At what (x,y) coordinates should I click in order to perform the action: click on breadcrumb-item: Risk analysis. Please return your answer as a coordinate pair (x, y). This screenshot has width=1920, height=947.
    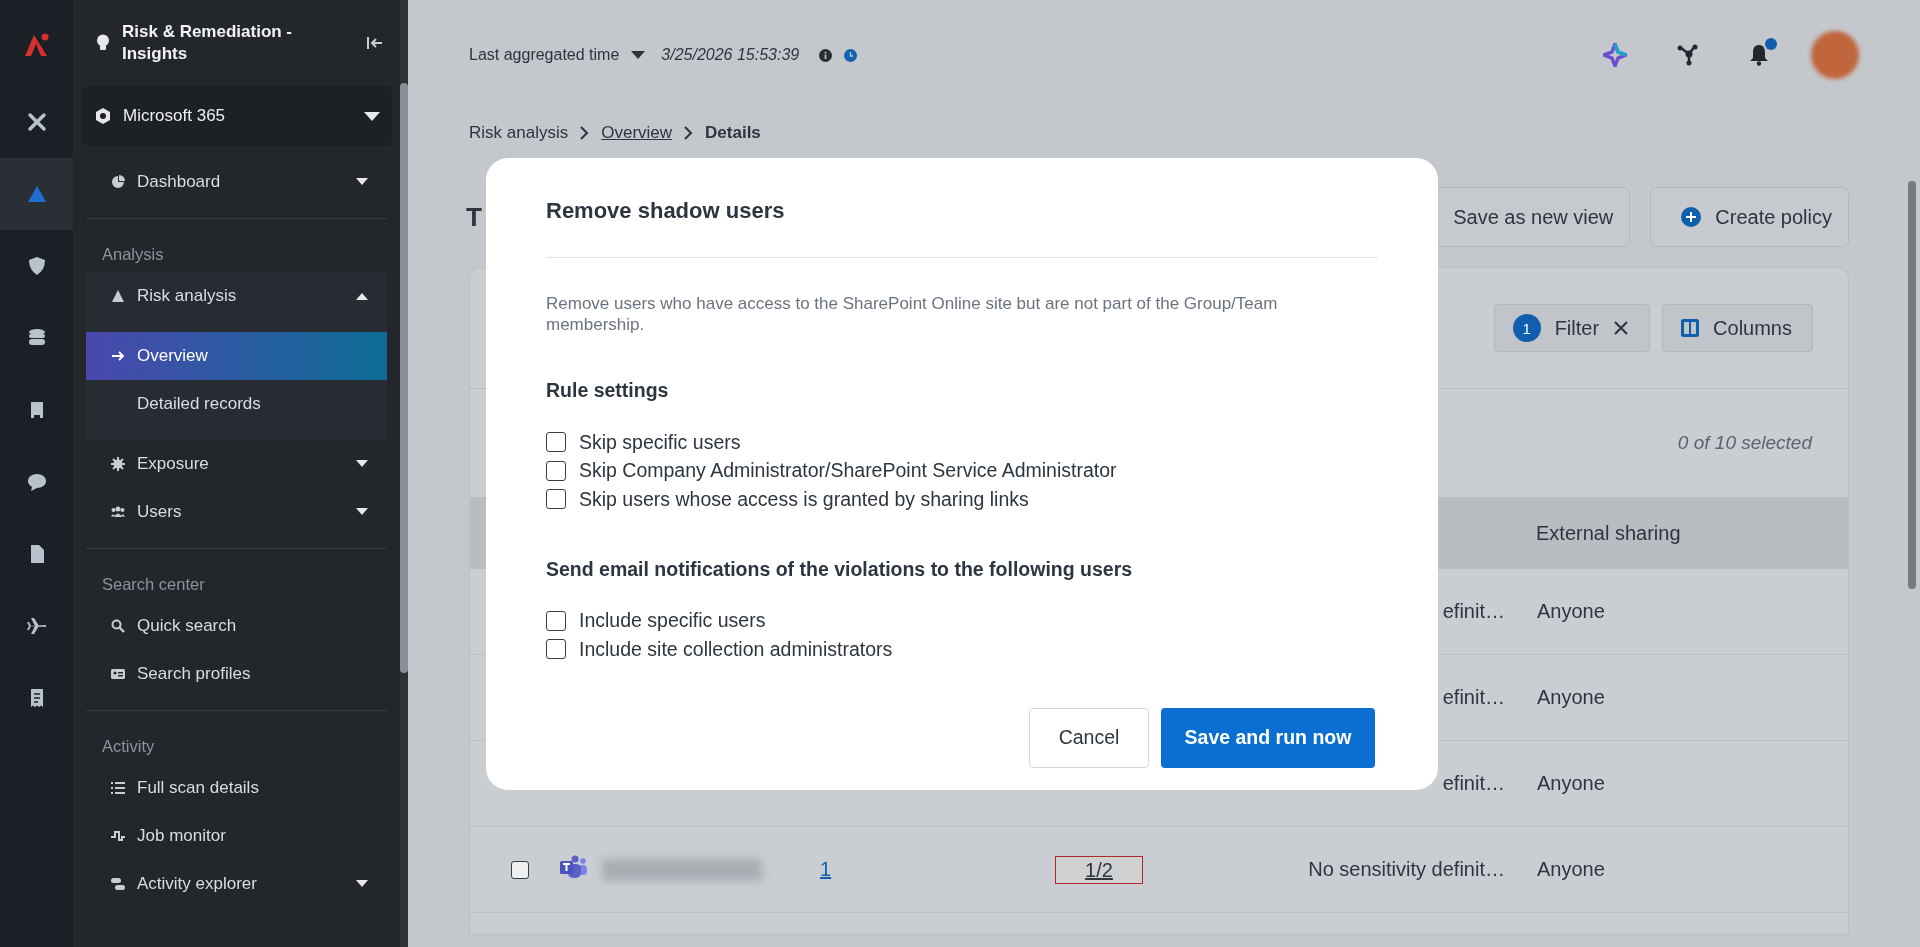
    Looking at the image, I should click on (519, 133).